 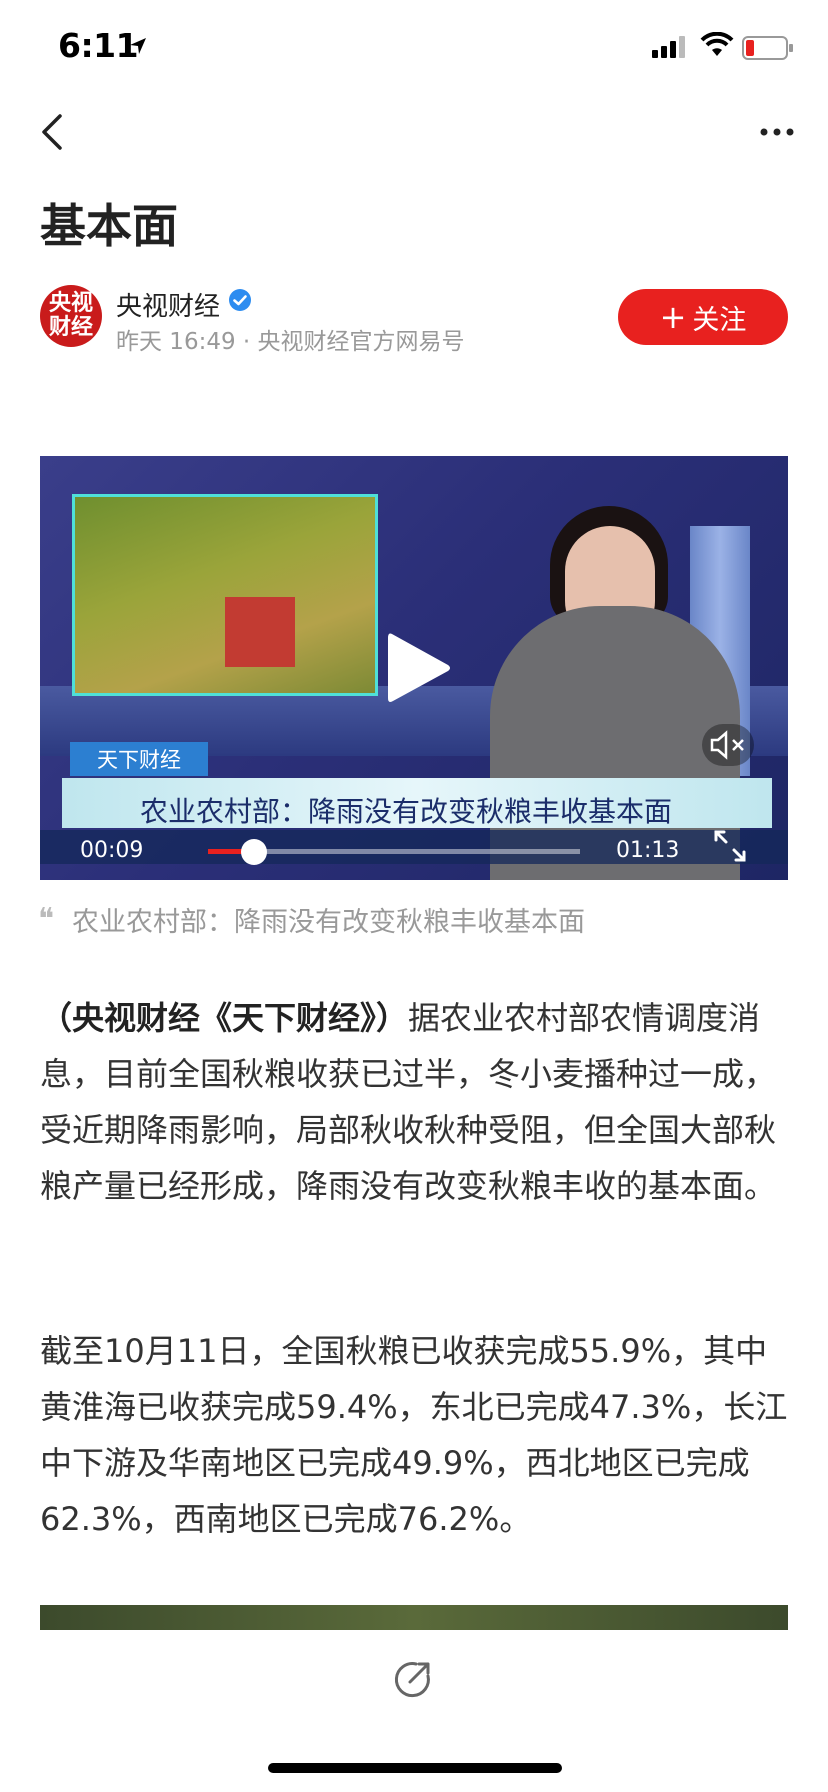 What do you see at coordinates (728, 745) in the screenshot?
I see `mute-icon` at bounding box center [728, 745].